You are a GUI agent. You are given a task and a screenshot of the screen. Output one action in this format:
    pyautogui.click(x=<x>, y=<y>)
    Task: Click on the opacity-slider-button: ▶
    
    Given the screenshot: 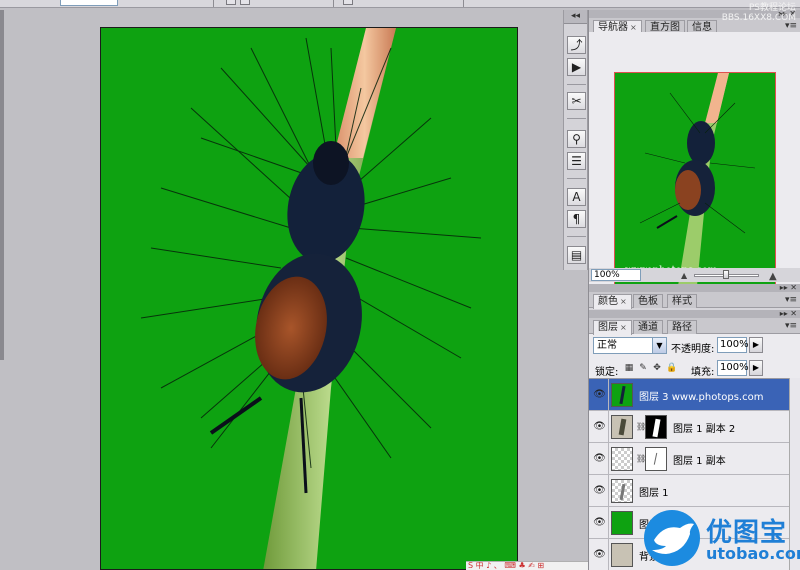 What is the action you would take?
    pyautogui.click(x=756, y=345)
    